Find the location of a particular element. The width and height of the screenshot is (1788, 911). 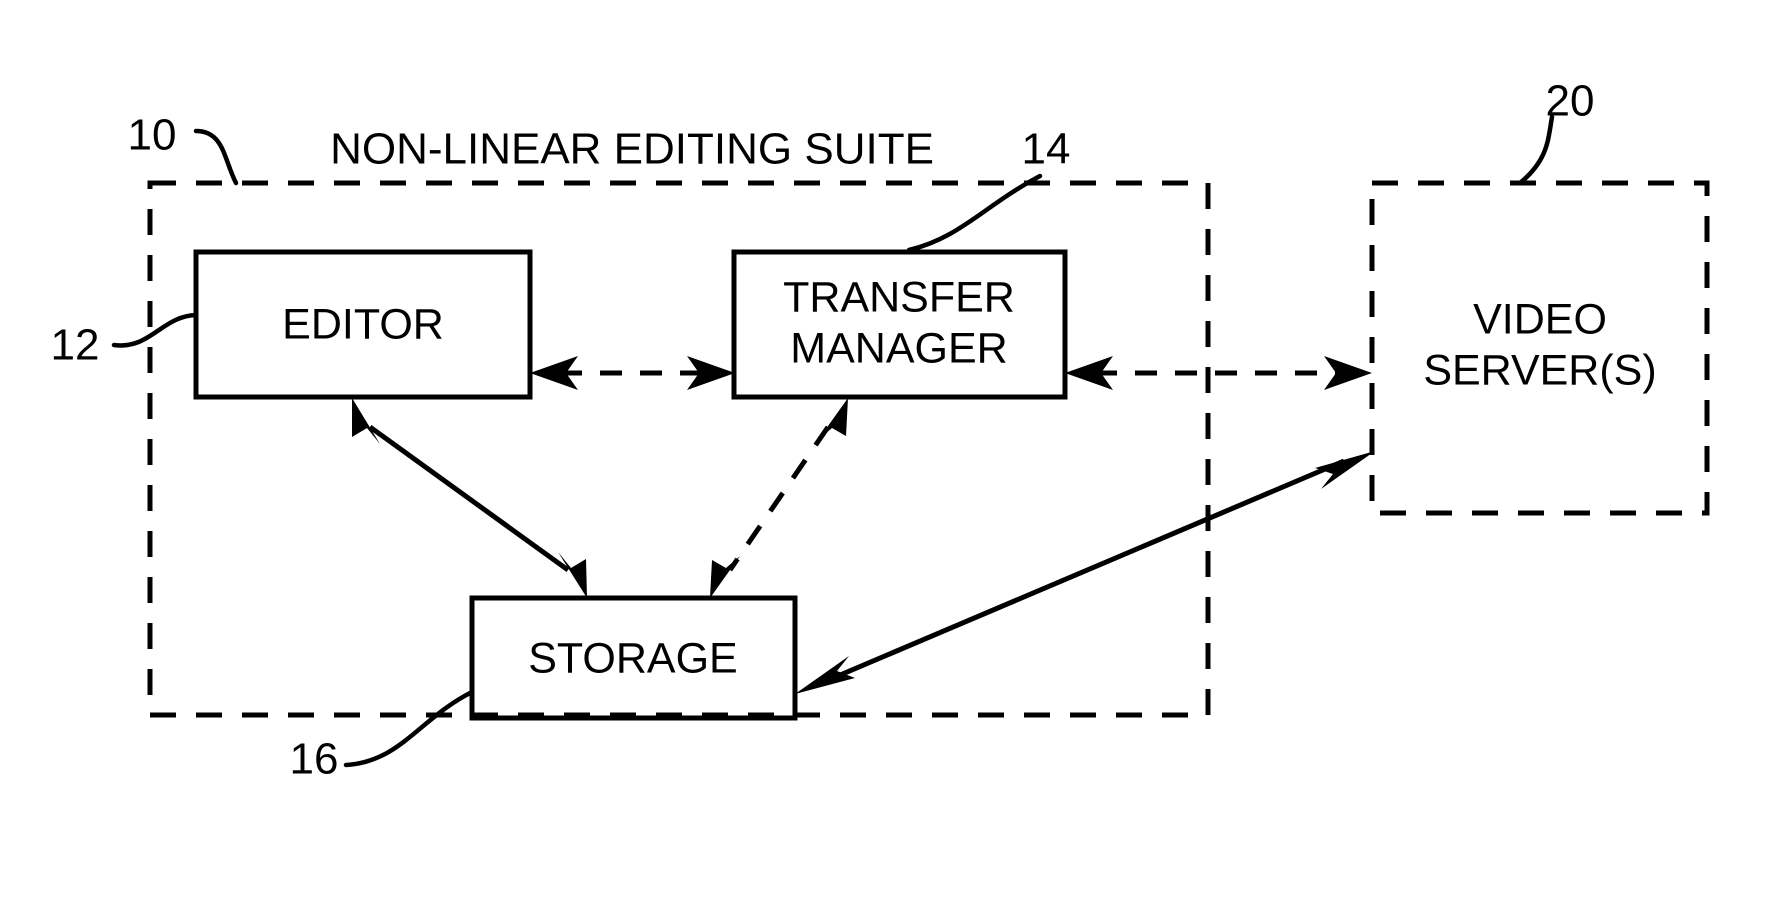

editor-leader-line is located at coordinates (155, 330).